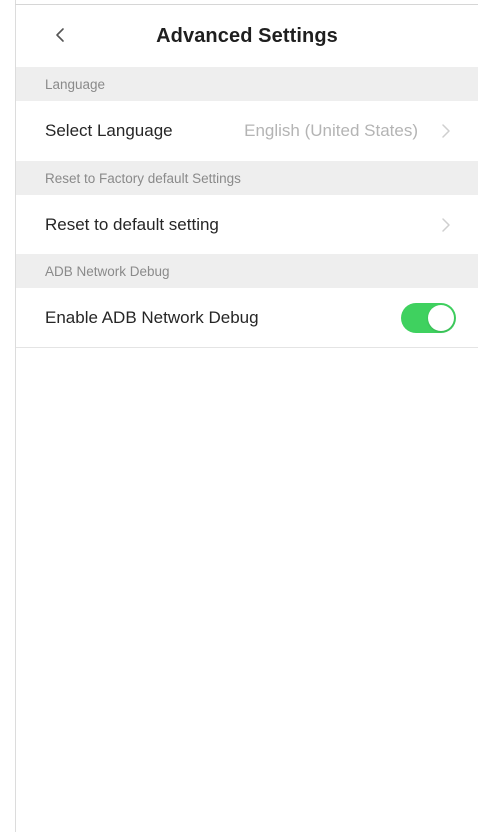 Image resolution: width=478 pixels, height=832 pixels. Describe the element at coordinates (132, 224) in the screenshot. I see `row-label: Reset to default setting` at that location.